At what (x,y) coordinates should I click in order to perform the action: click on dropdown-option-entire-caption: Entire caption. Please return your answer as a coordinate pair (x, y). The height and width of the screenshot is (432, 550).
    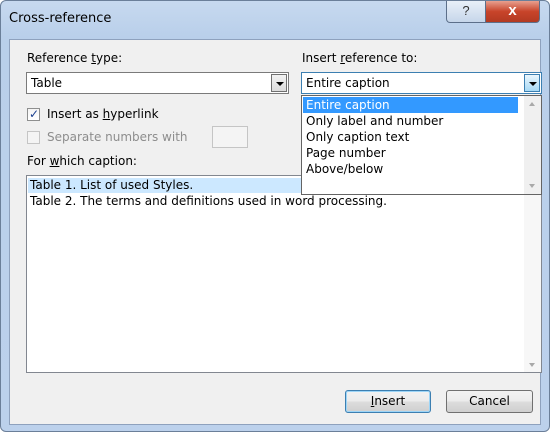
    Looking at the image, I should click on (410, 105).